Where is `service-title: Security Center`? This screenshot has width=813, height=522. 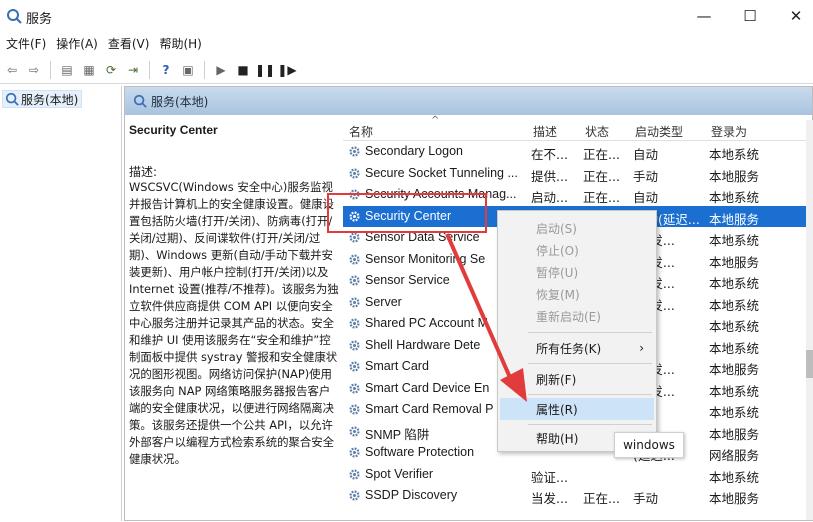 service-title: Security Center is located at coordinates (173, 130).